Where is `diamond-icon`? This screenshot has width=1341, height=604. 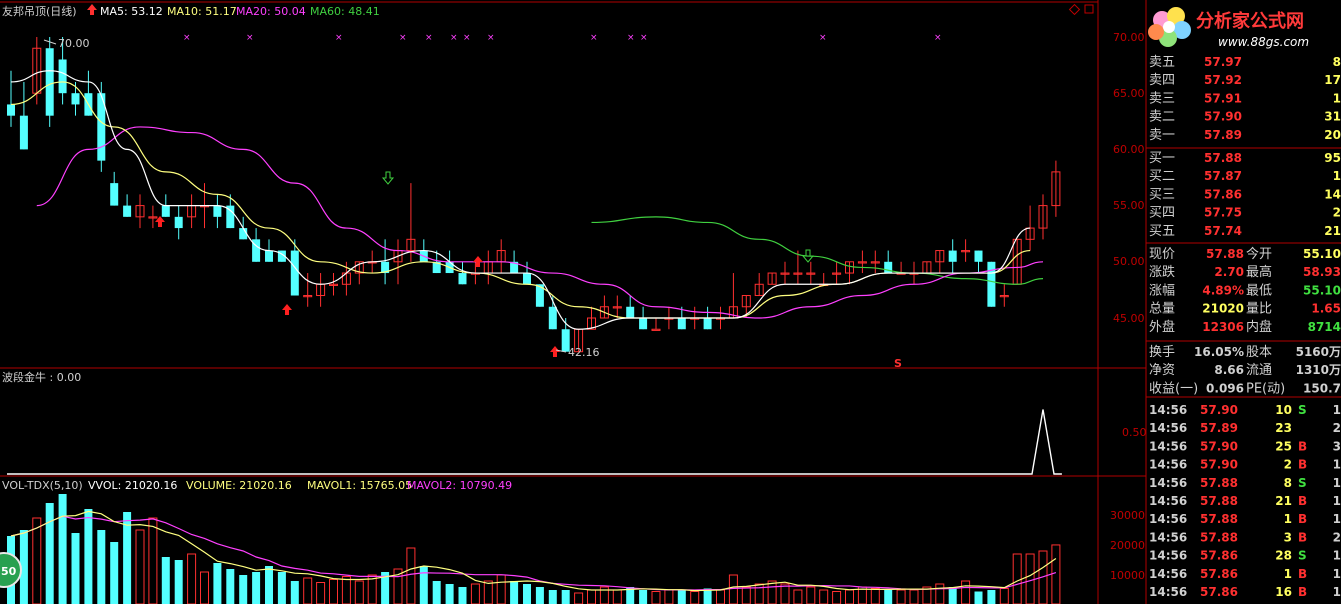 diamond-icon is located at coordinates (1074, 9).